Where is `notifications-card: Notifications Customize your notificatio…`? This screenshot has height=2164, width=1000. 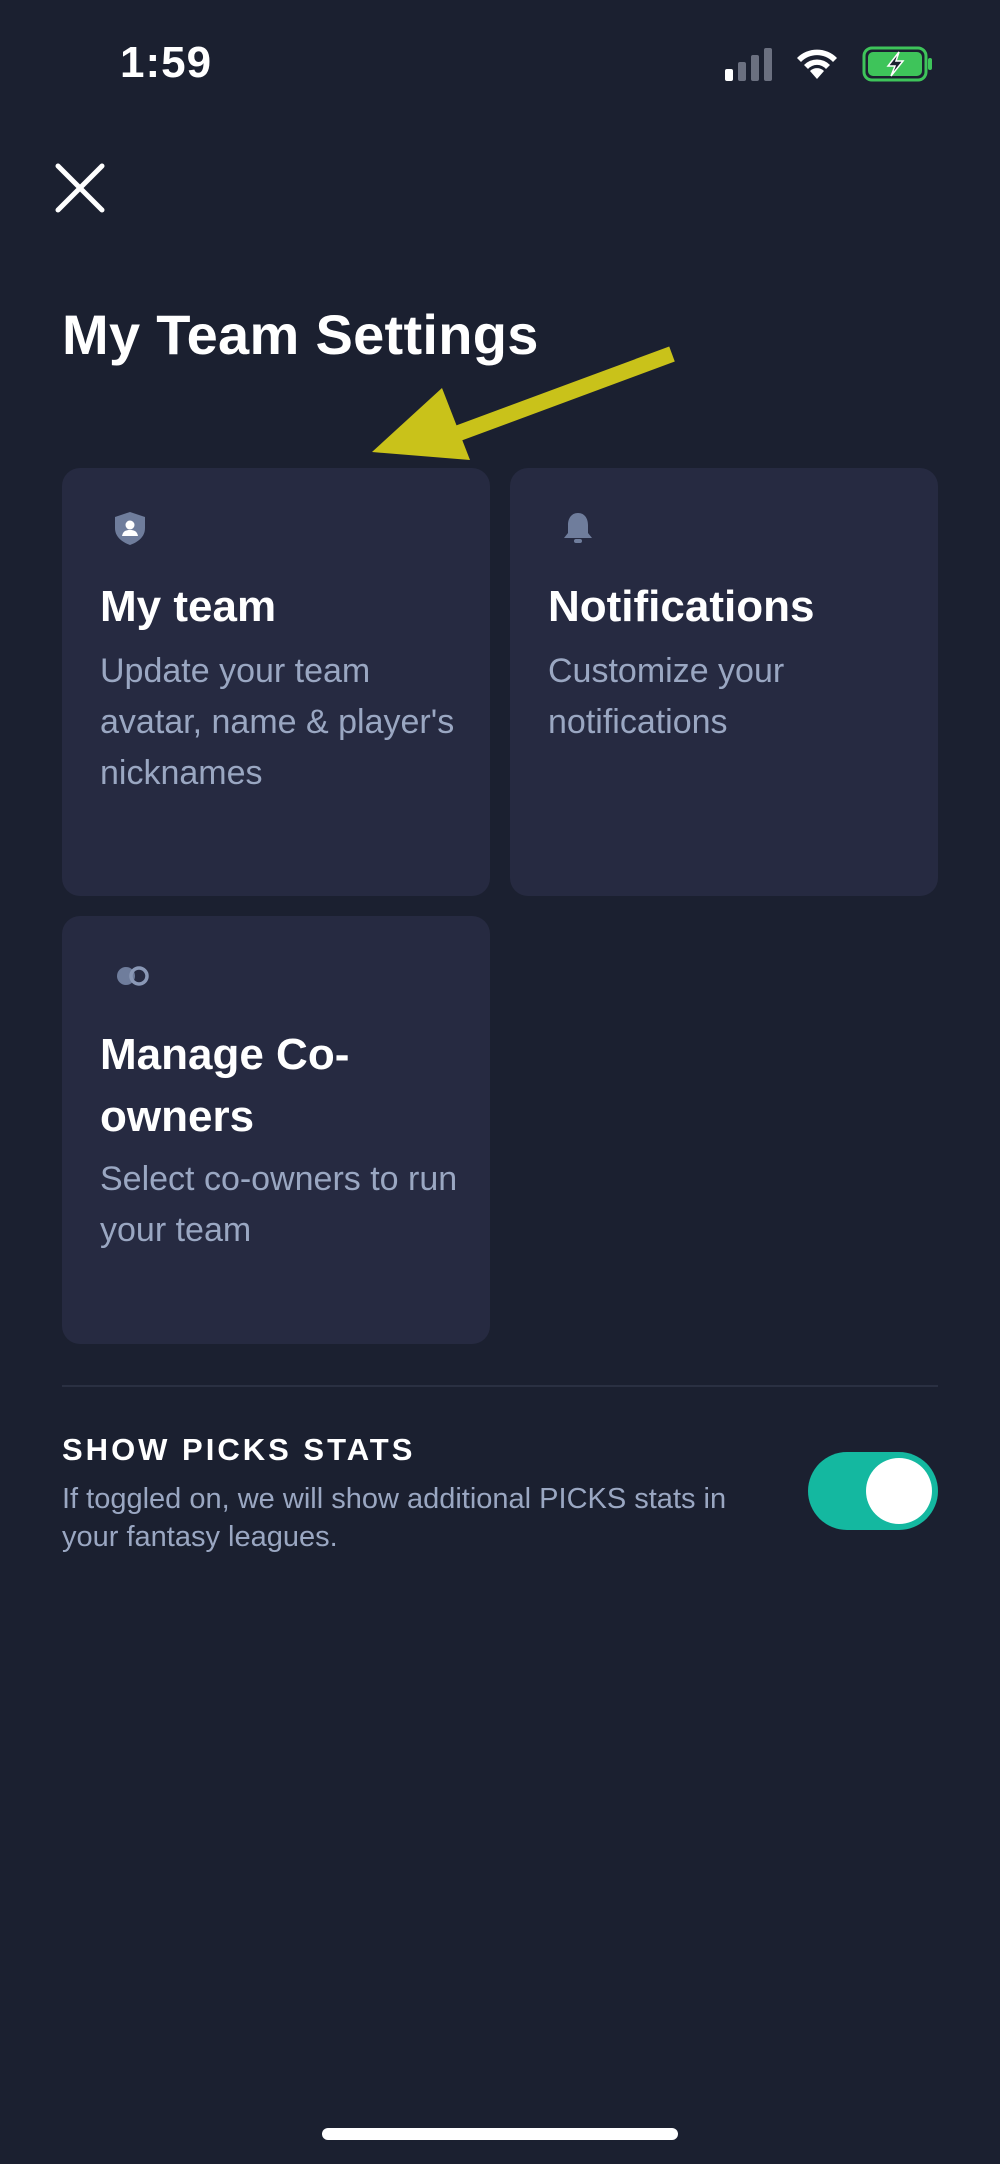
notifications-card: Notifications Customize your notificatio… is located at coordinates (724, 682).